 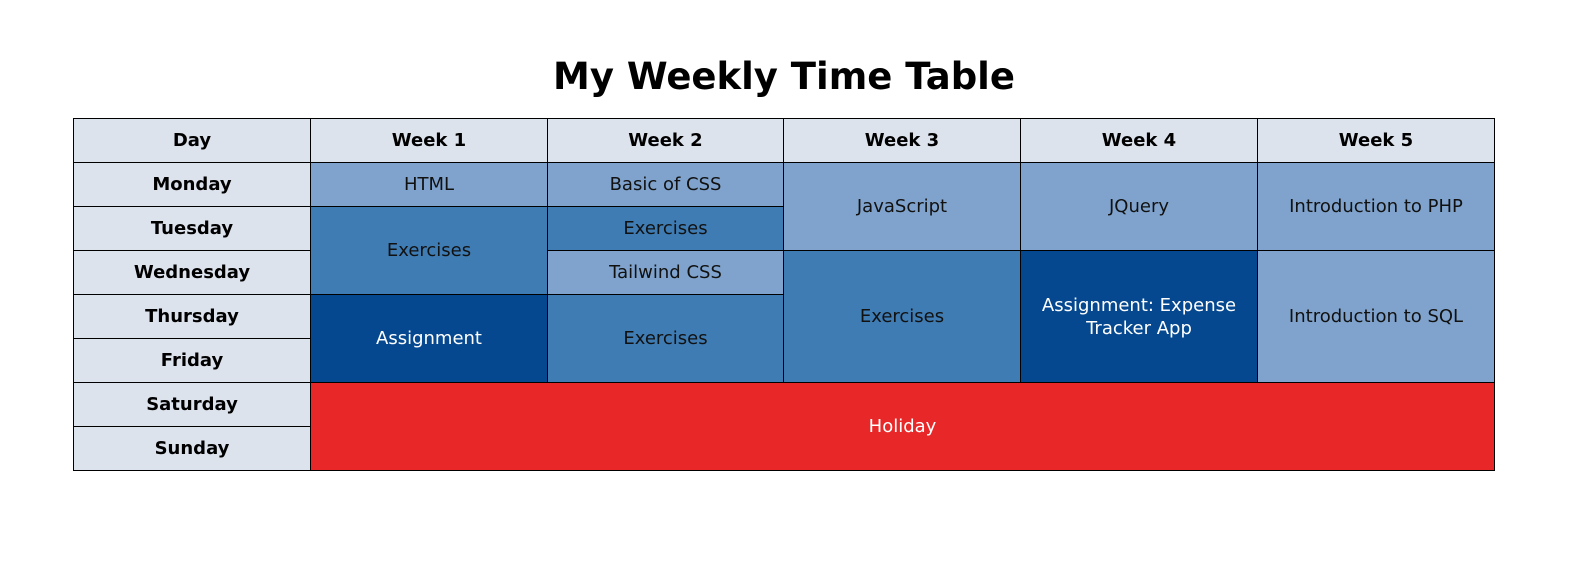 I want to click on header-week-3: Week 3, so click(x=902, y=140).